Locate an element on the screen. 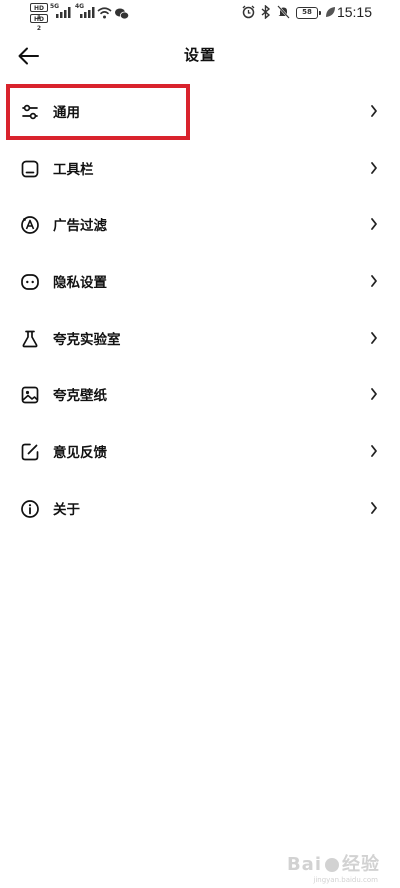 This screenshot has width=400, height=888. paw-icon is located at coordinates (332, 865).